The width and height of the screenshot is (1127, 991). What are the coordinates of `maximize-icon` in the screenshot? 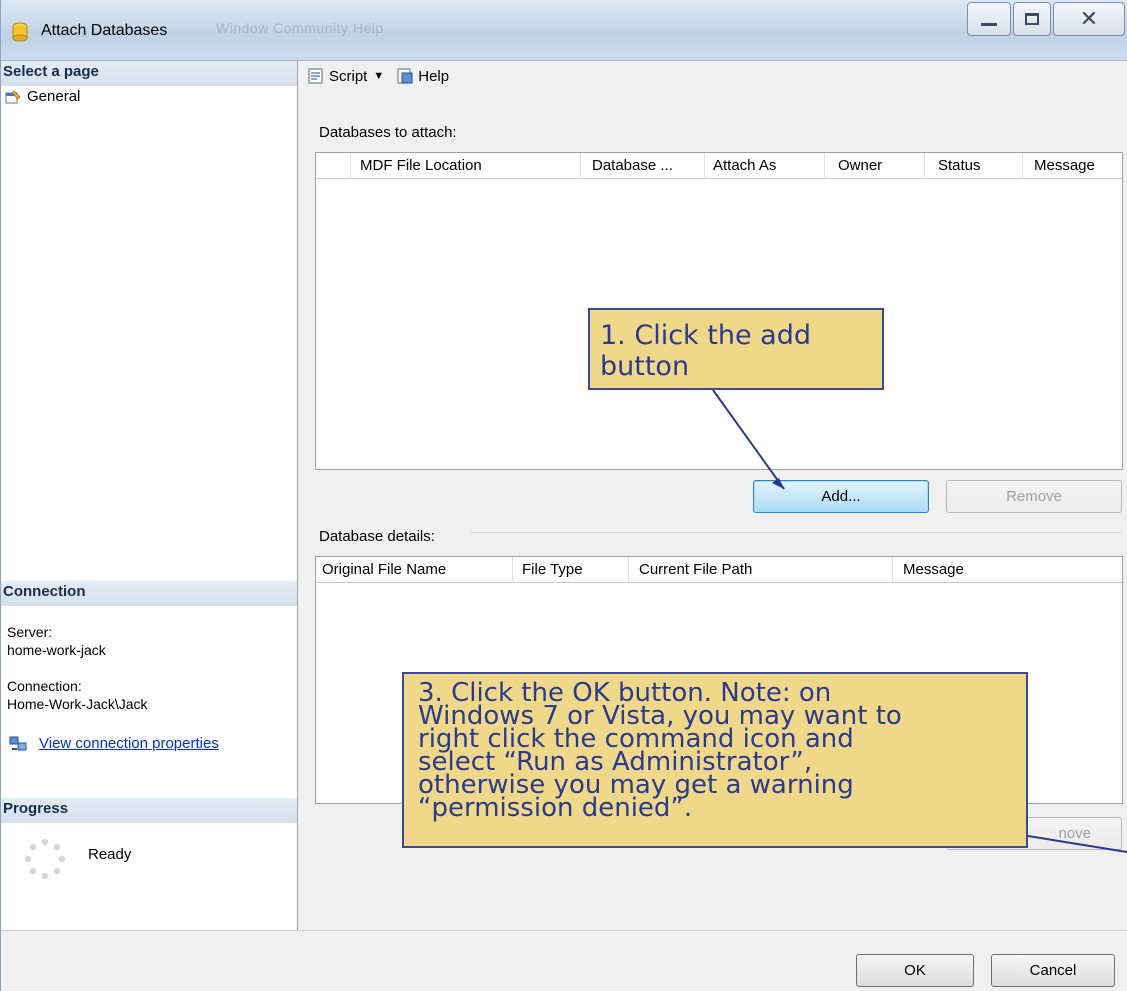 It's located at (1032, 19).